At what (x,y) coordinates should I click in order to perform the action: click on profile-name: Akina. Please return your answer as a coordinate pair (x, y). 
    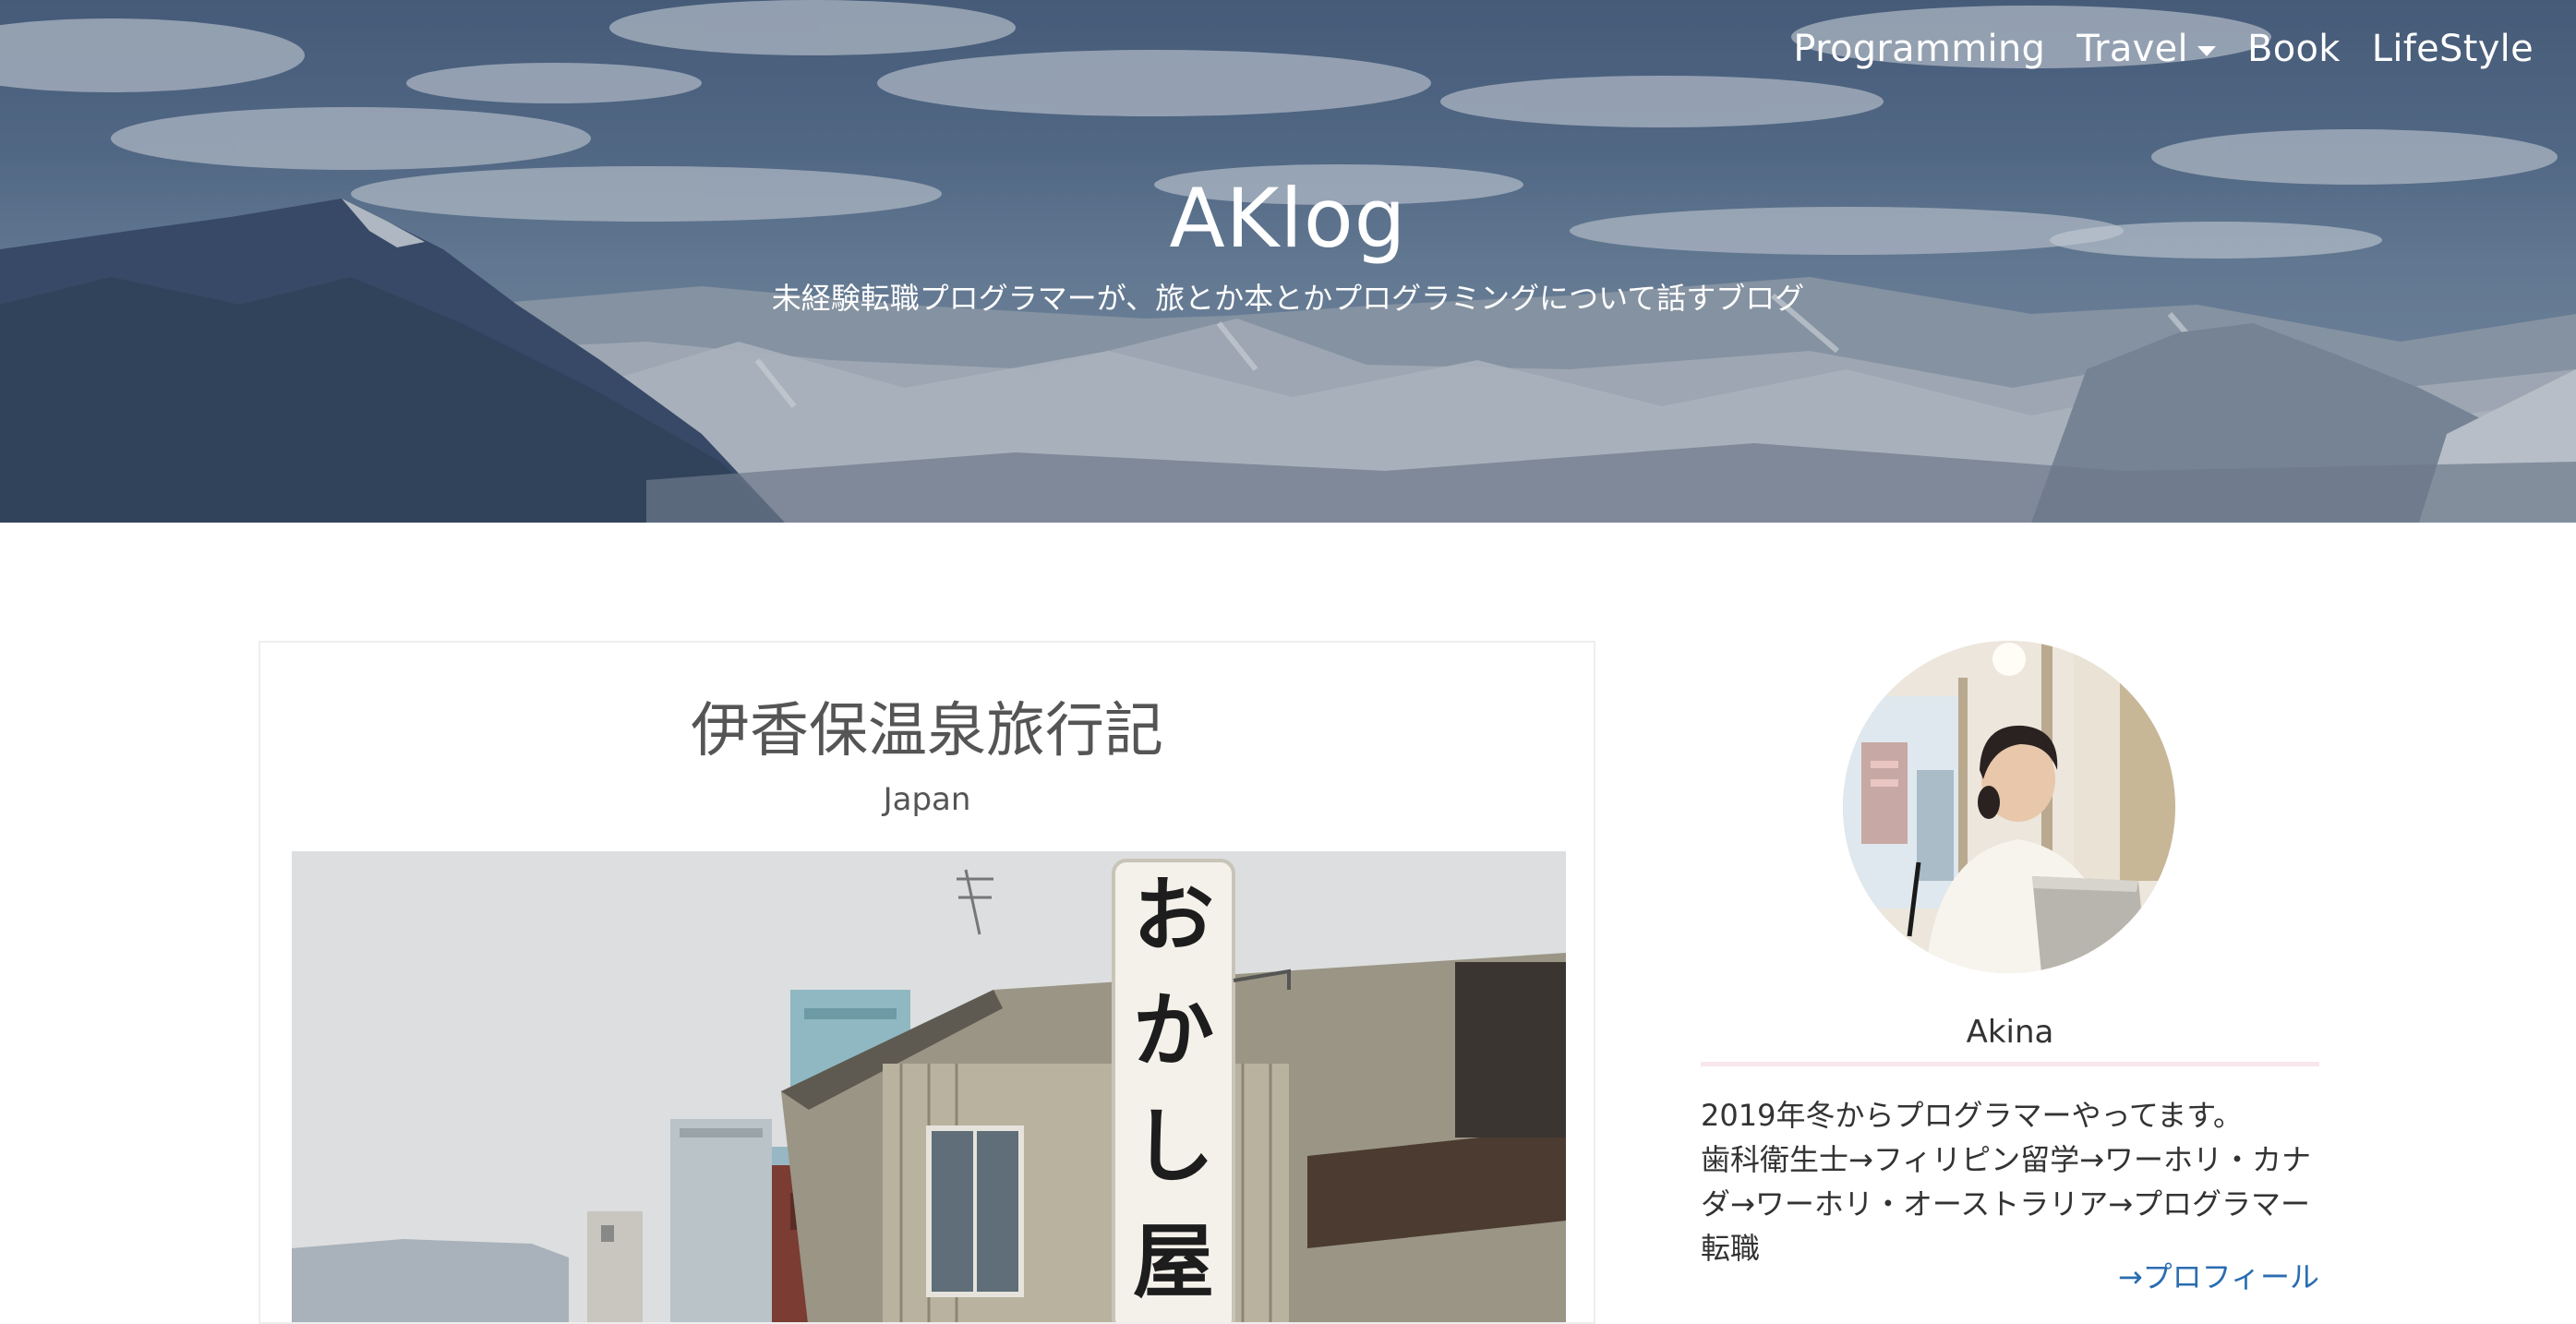
    Looking at the image, I should click on (2010, 1032).